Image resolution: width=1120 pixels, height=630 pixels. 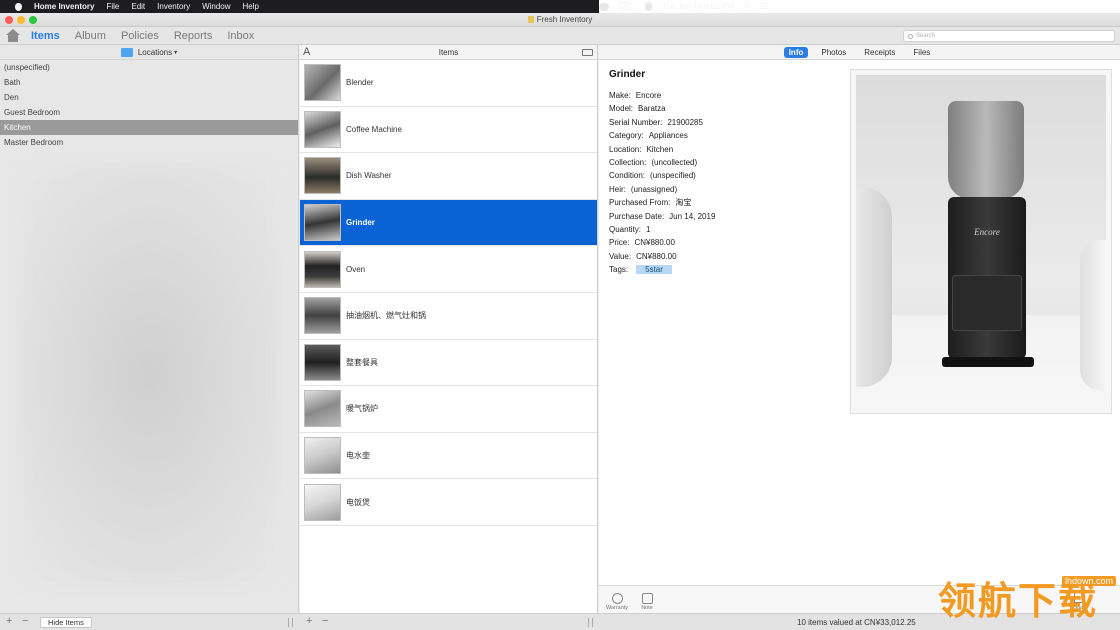 What do you see at coordinates (138, 6) in the screenshot?
I see `menu-edit: Edit` at bounding box center [138, 6].